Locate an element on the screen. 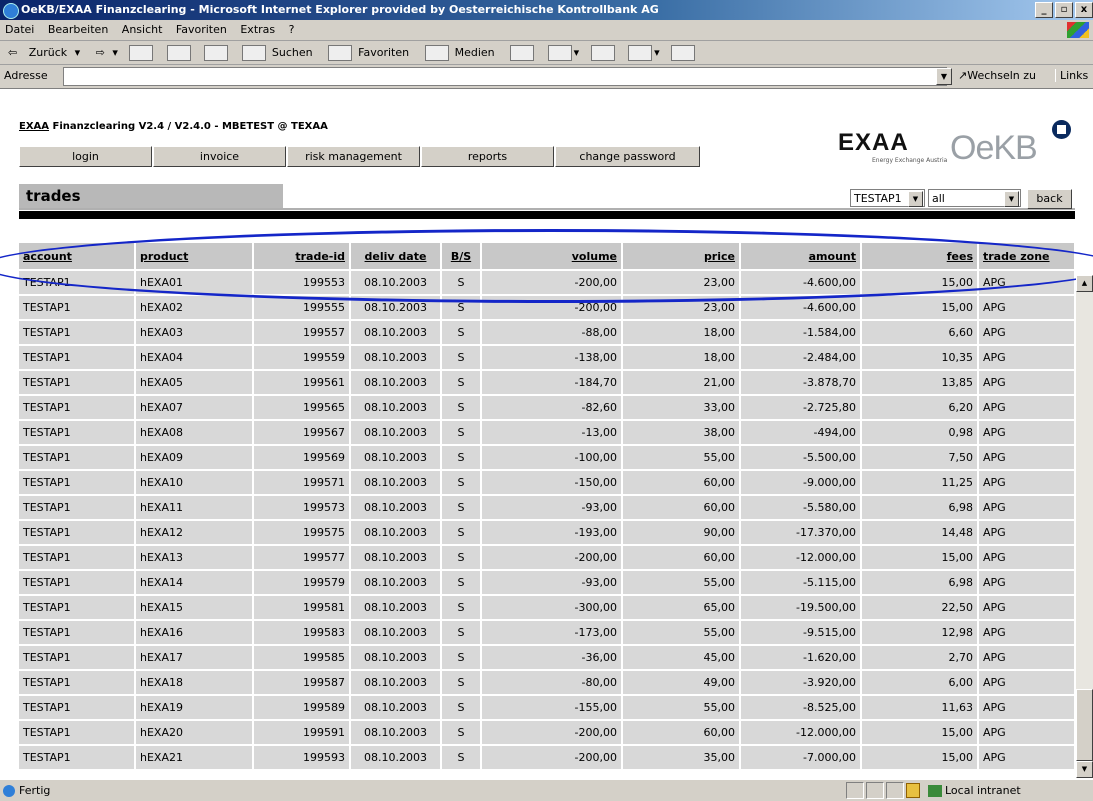  cell-volume: -200,00 is located at coordinates (552, 756).